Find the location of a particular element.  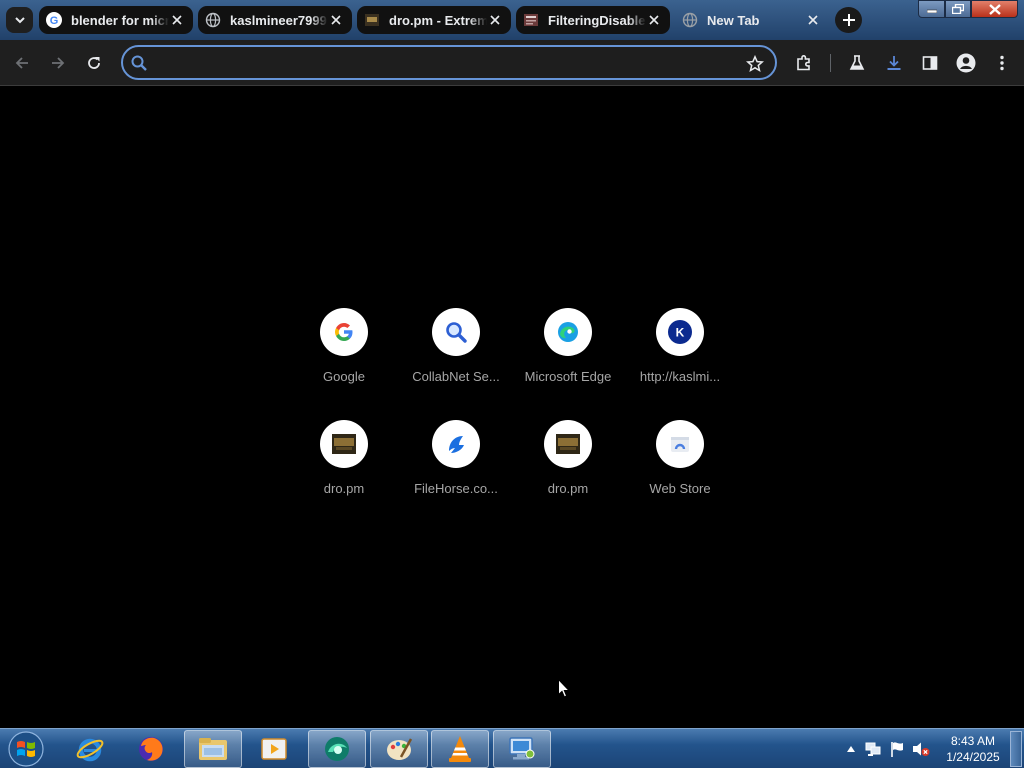

more-vertical-icon is located at coordinates (1002, 63).